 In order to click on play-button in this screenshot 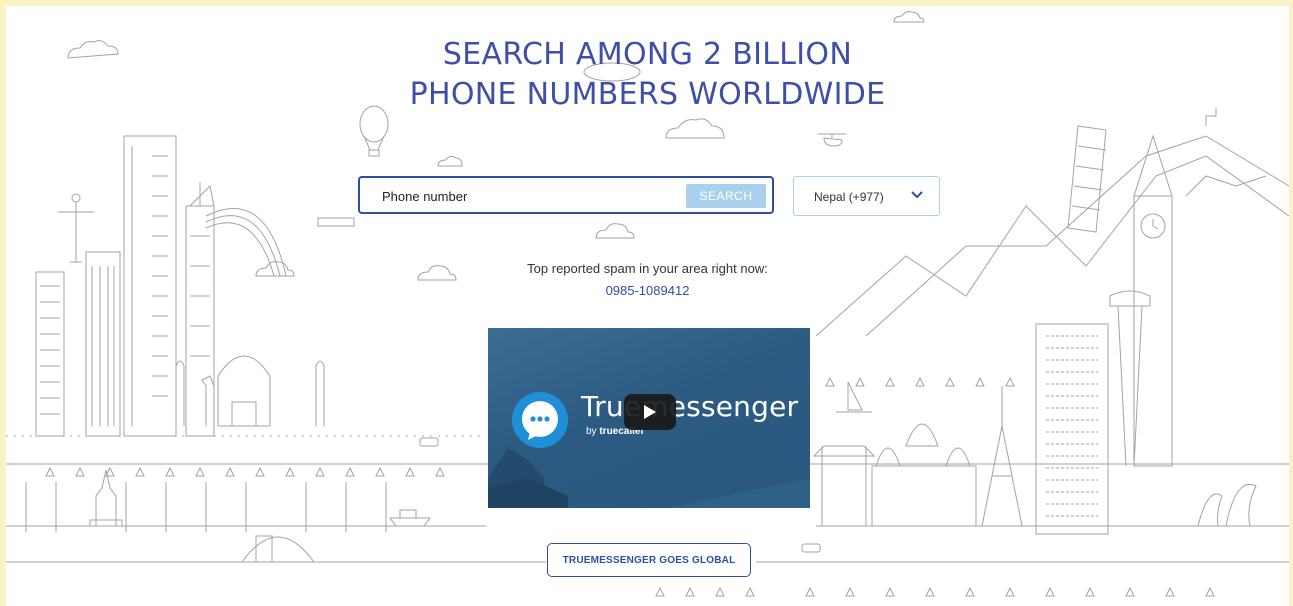, I will do `click(650, 412)`.